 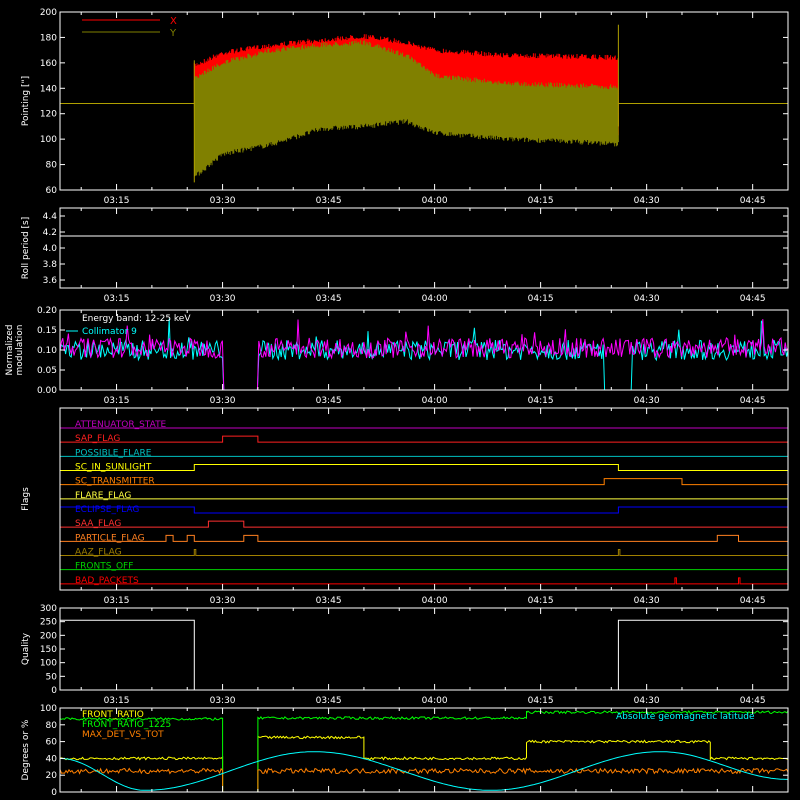 What do you see at coordinates (115, 482) in the screenshot?
I see `flag-label: SC_TRANSMITTER` at bounding box center [115, 482].